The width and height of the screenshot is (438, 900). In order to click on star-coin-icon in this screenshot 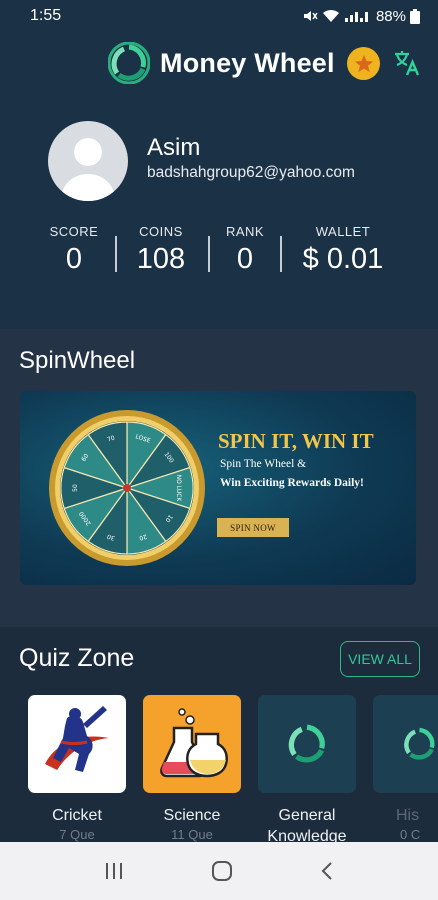, I will do `click(363, 63)`.